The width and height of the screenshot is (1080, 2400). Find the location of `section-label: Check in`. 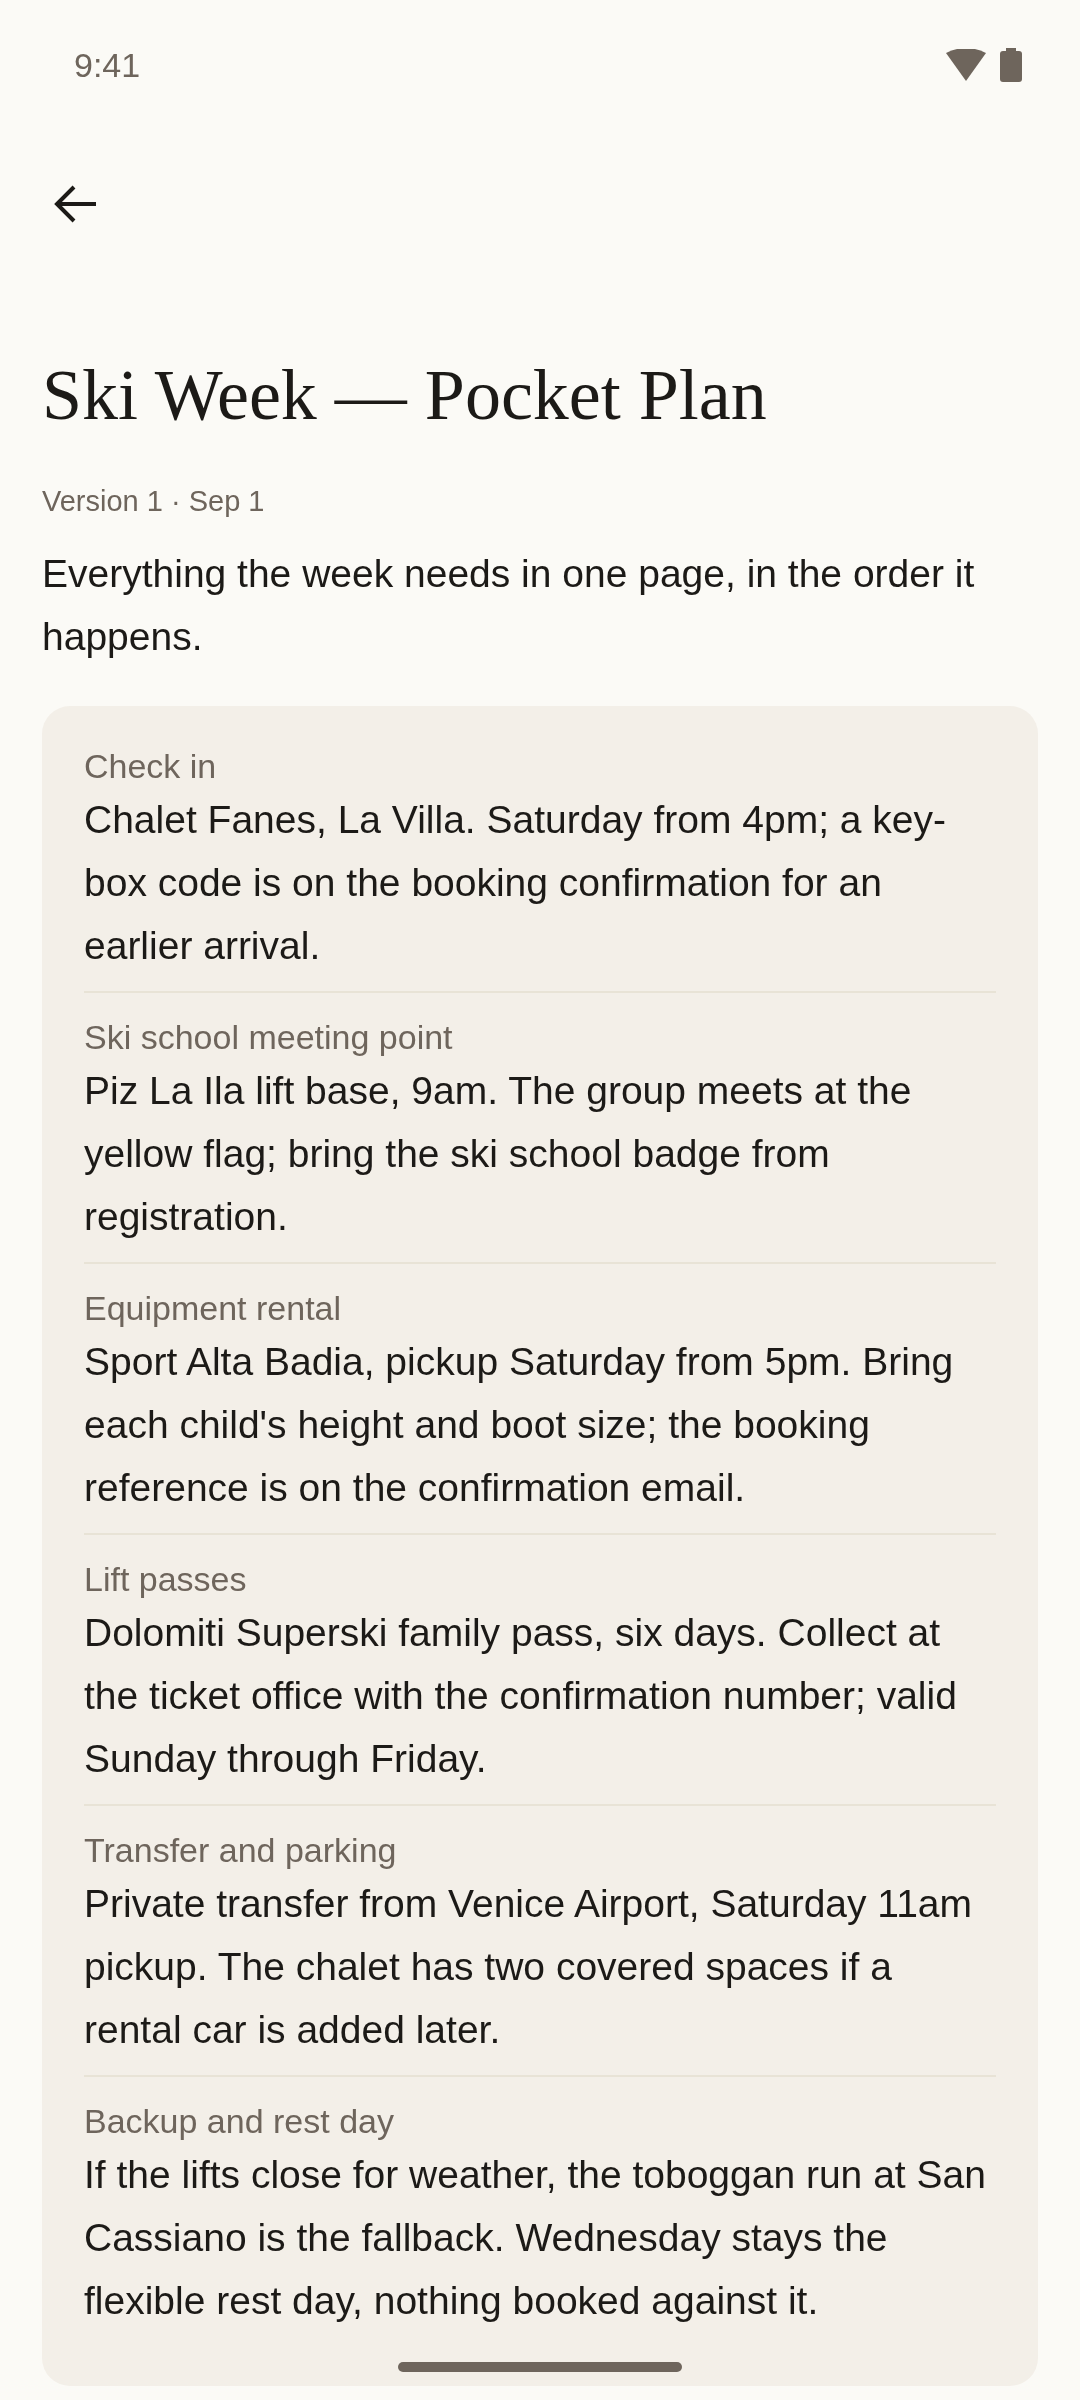

section-label: Check in is located at coordinates (151, 767).